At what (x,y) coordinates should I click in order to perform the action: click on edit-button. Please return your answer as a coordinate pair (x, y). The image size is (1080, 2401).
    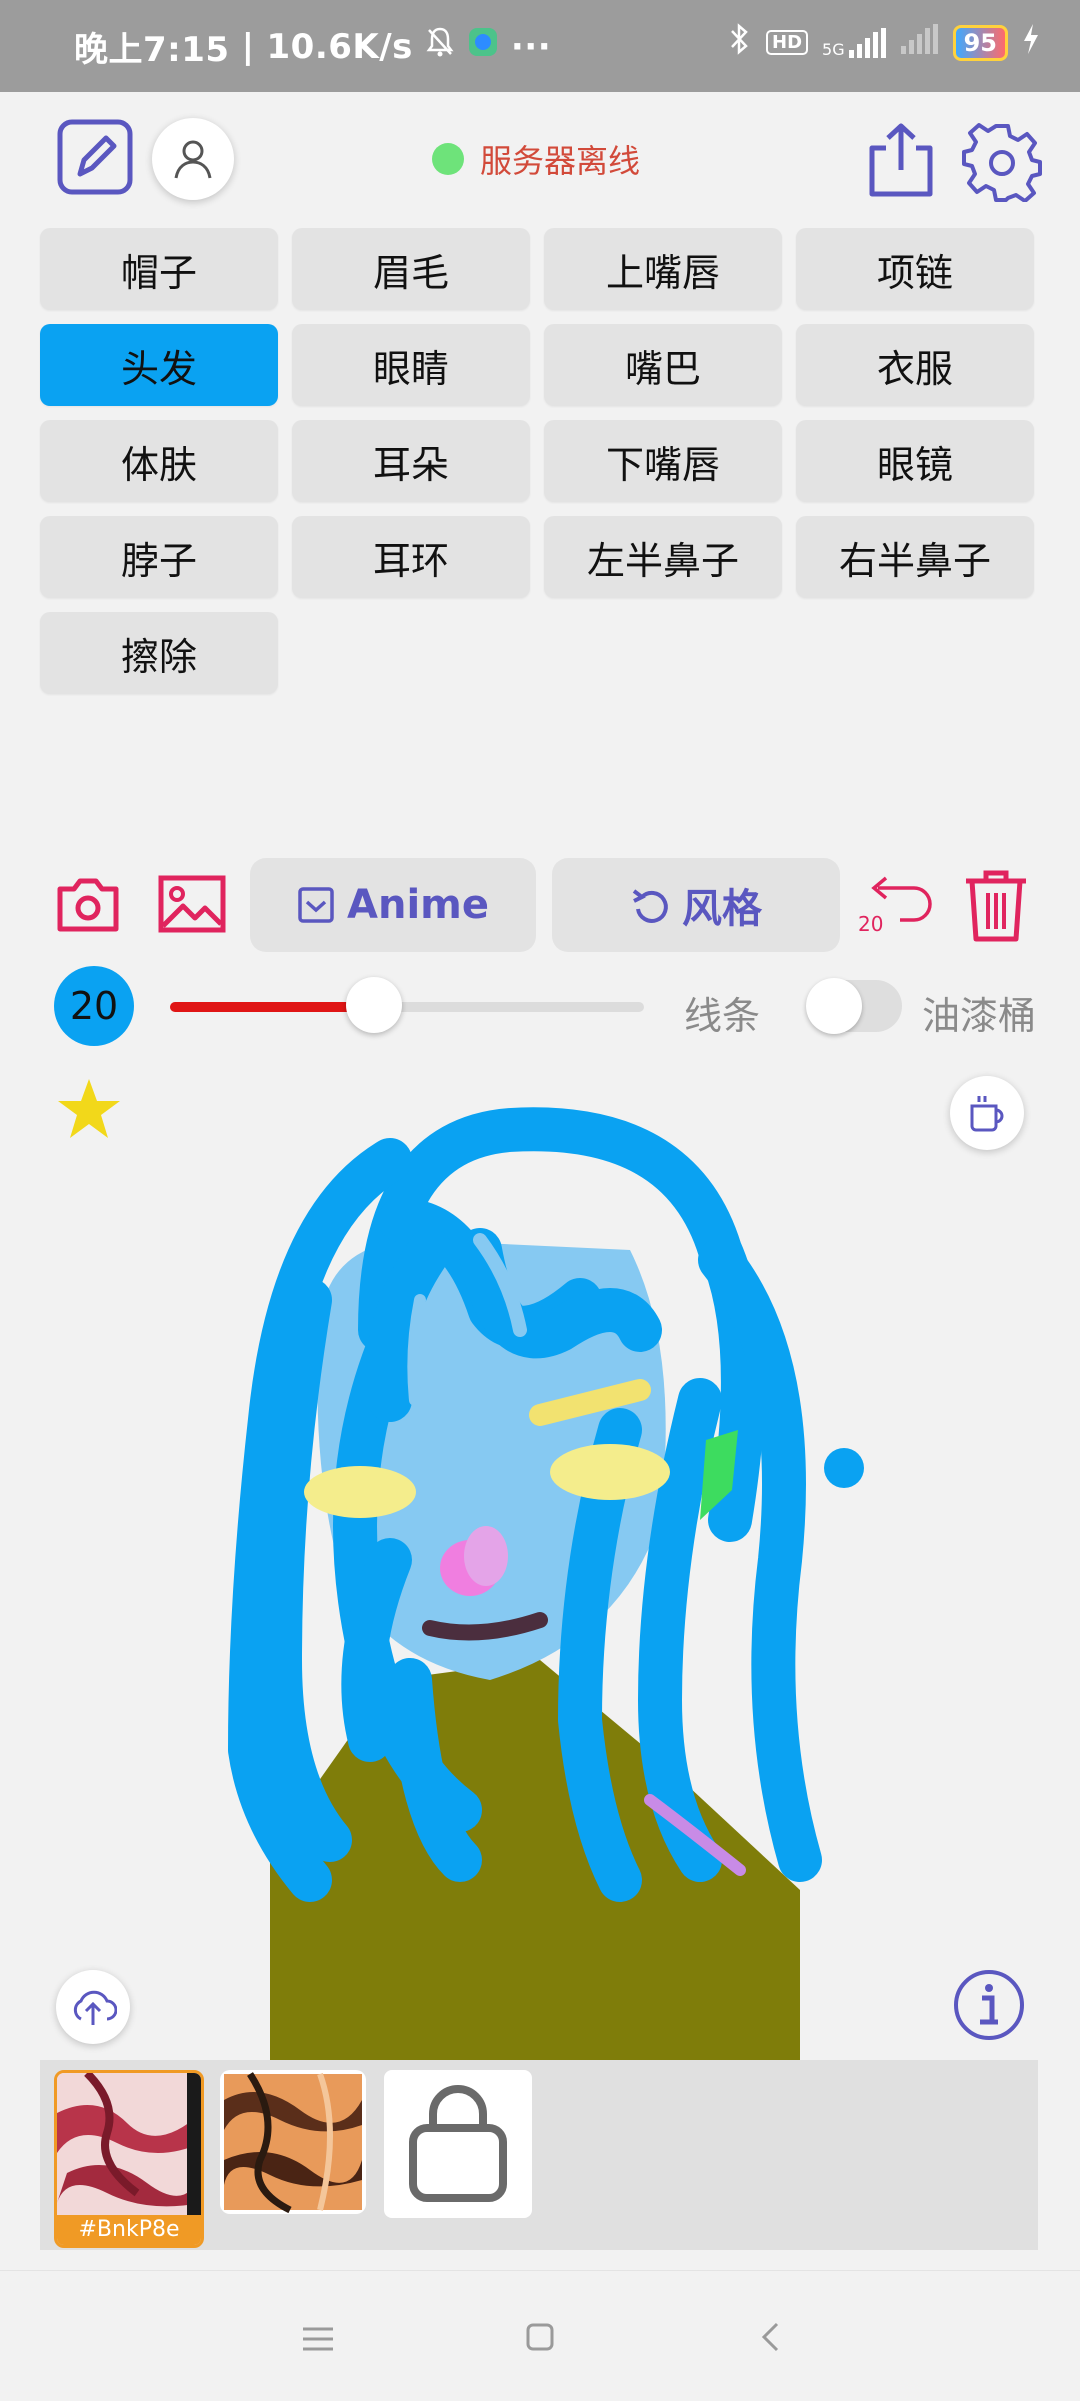
    Looking at the image, I should click on (95, 157).